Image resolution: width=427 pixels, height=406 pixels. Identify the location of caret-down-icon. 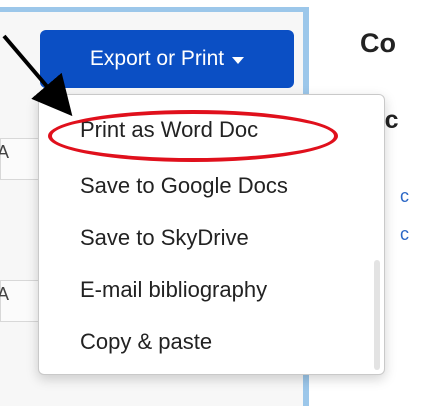
(238, 60).